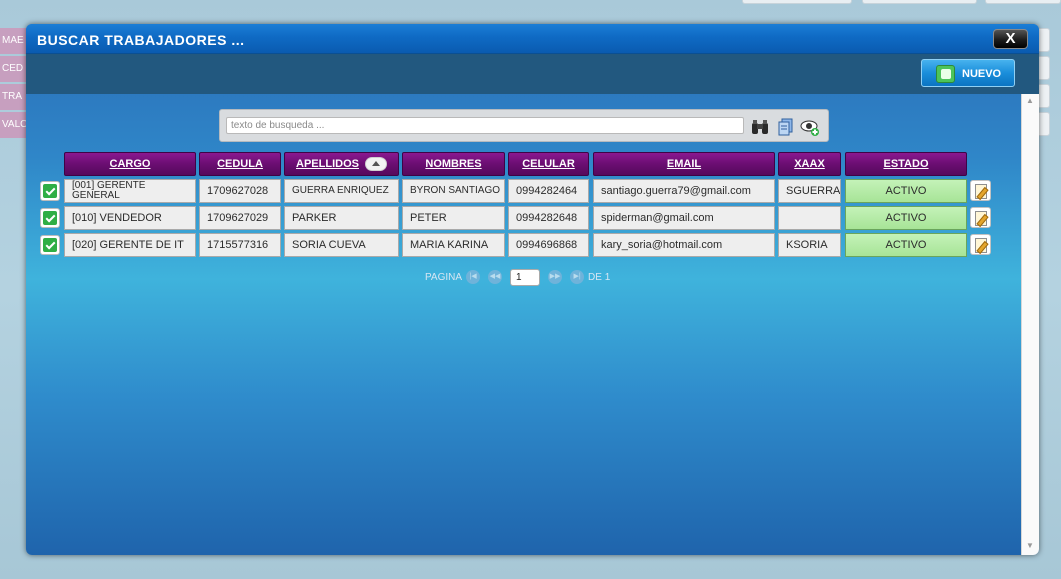  I want to click on sort-ascending-icon, so click(375, 164).